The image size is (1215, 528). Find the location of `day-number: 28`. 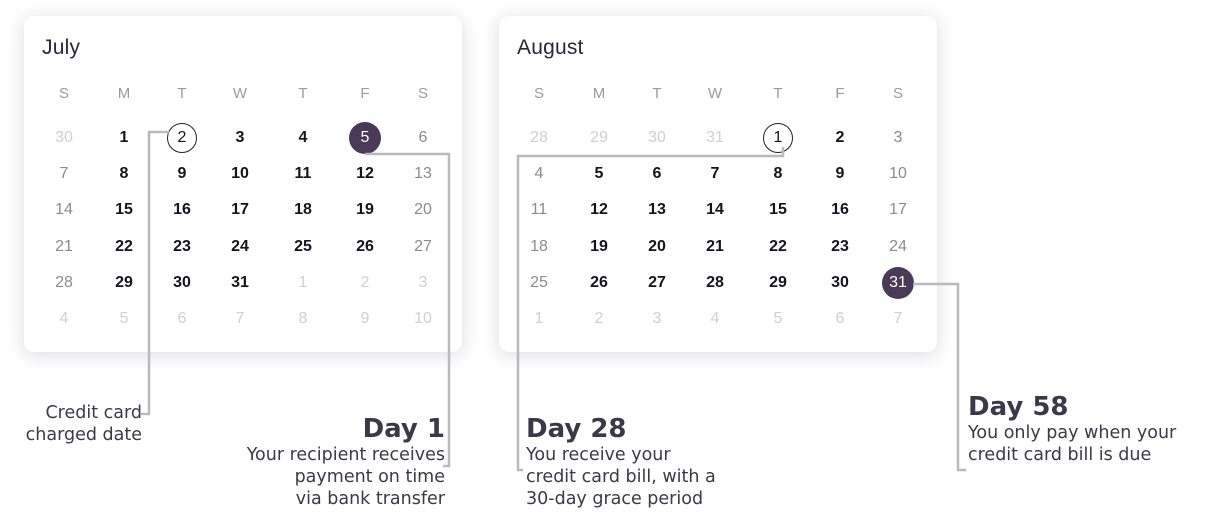

day-number: 28 is located at coordinates (715, 282).